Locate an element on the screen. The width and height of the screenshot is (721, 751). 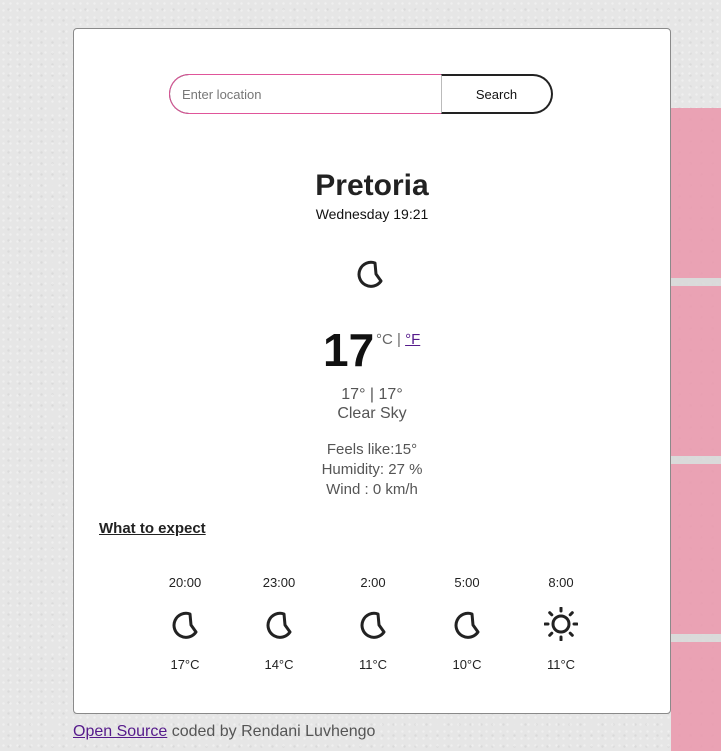
search-form: Search is located at coordinates (361, 94).